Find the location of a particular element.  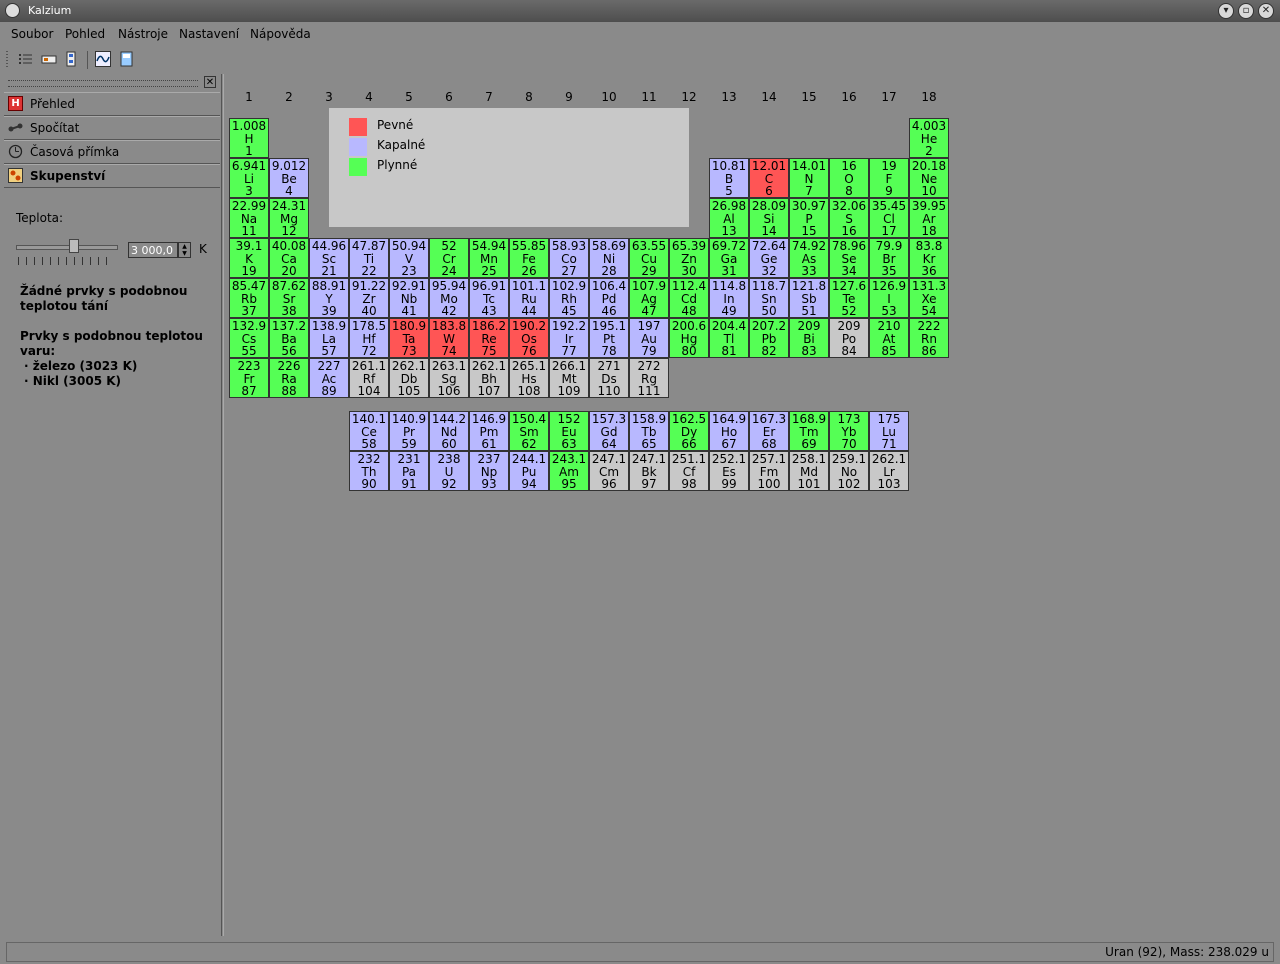

element-cell-k: 39.1 K 19 is located at coordinates (249, 258).